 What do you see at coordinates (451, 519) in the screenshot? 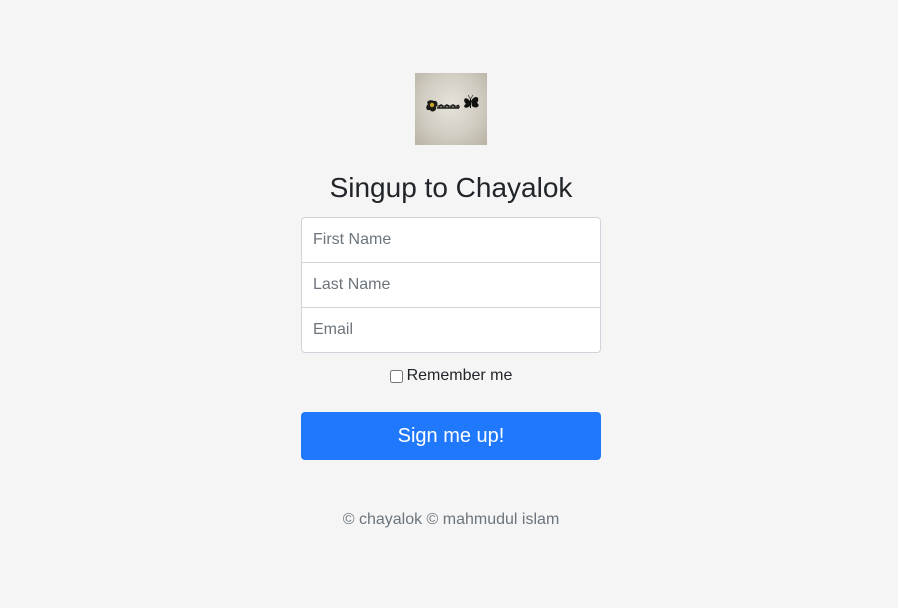
I see `footer-copyright: © chayalok © mahmudul islam` at bounding box center [451, 519].